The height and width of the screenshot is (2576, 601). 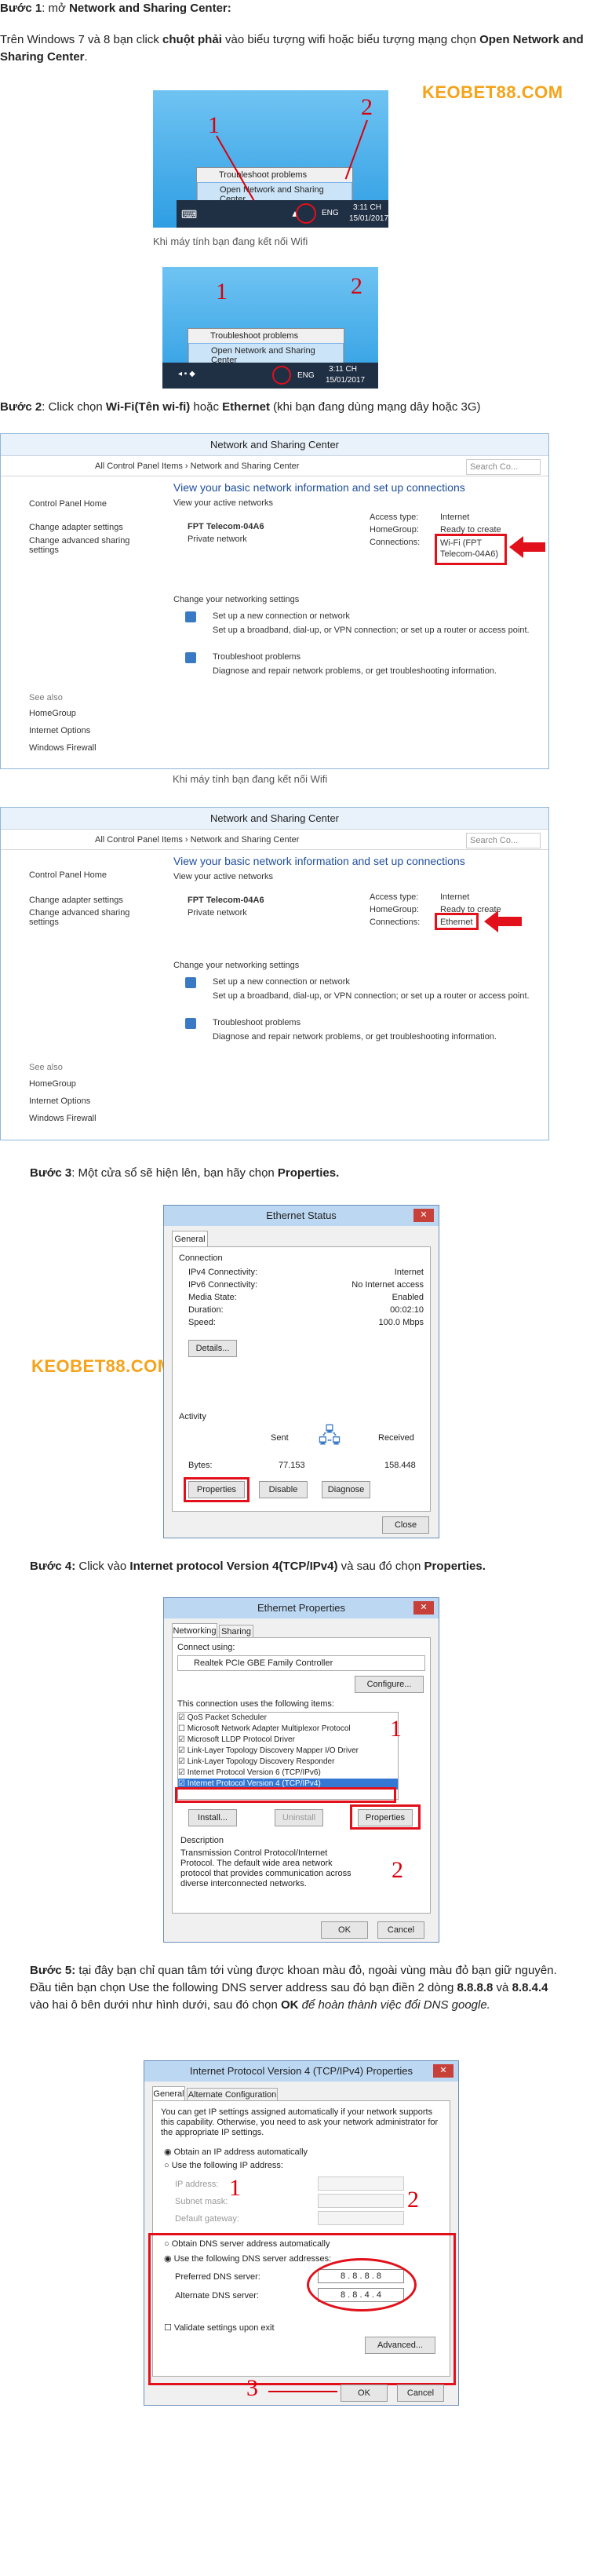 I want to click on connect-using-label: Connect using:, so click(x=206, y=1647).